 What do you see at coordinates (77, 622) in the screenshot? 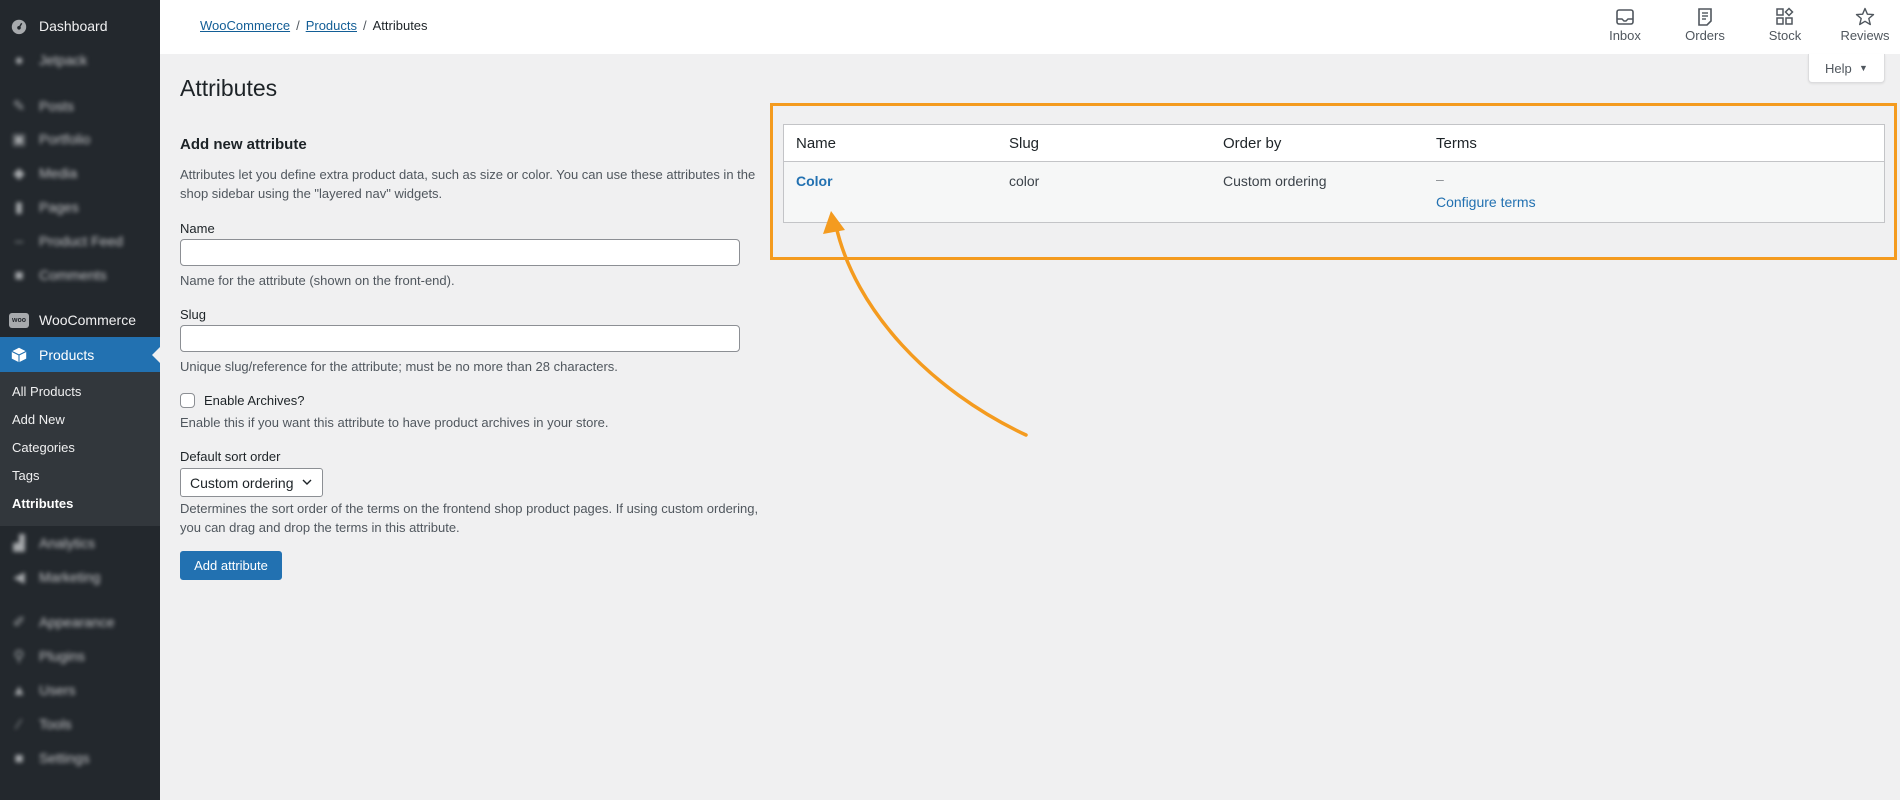
I see `sidebar-item-label: Appearance` at bounding box center [77, 622].